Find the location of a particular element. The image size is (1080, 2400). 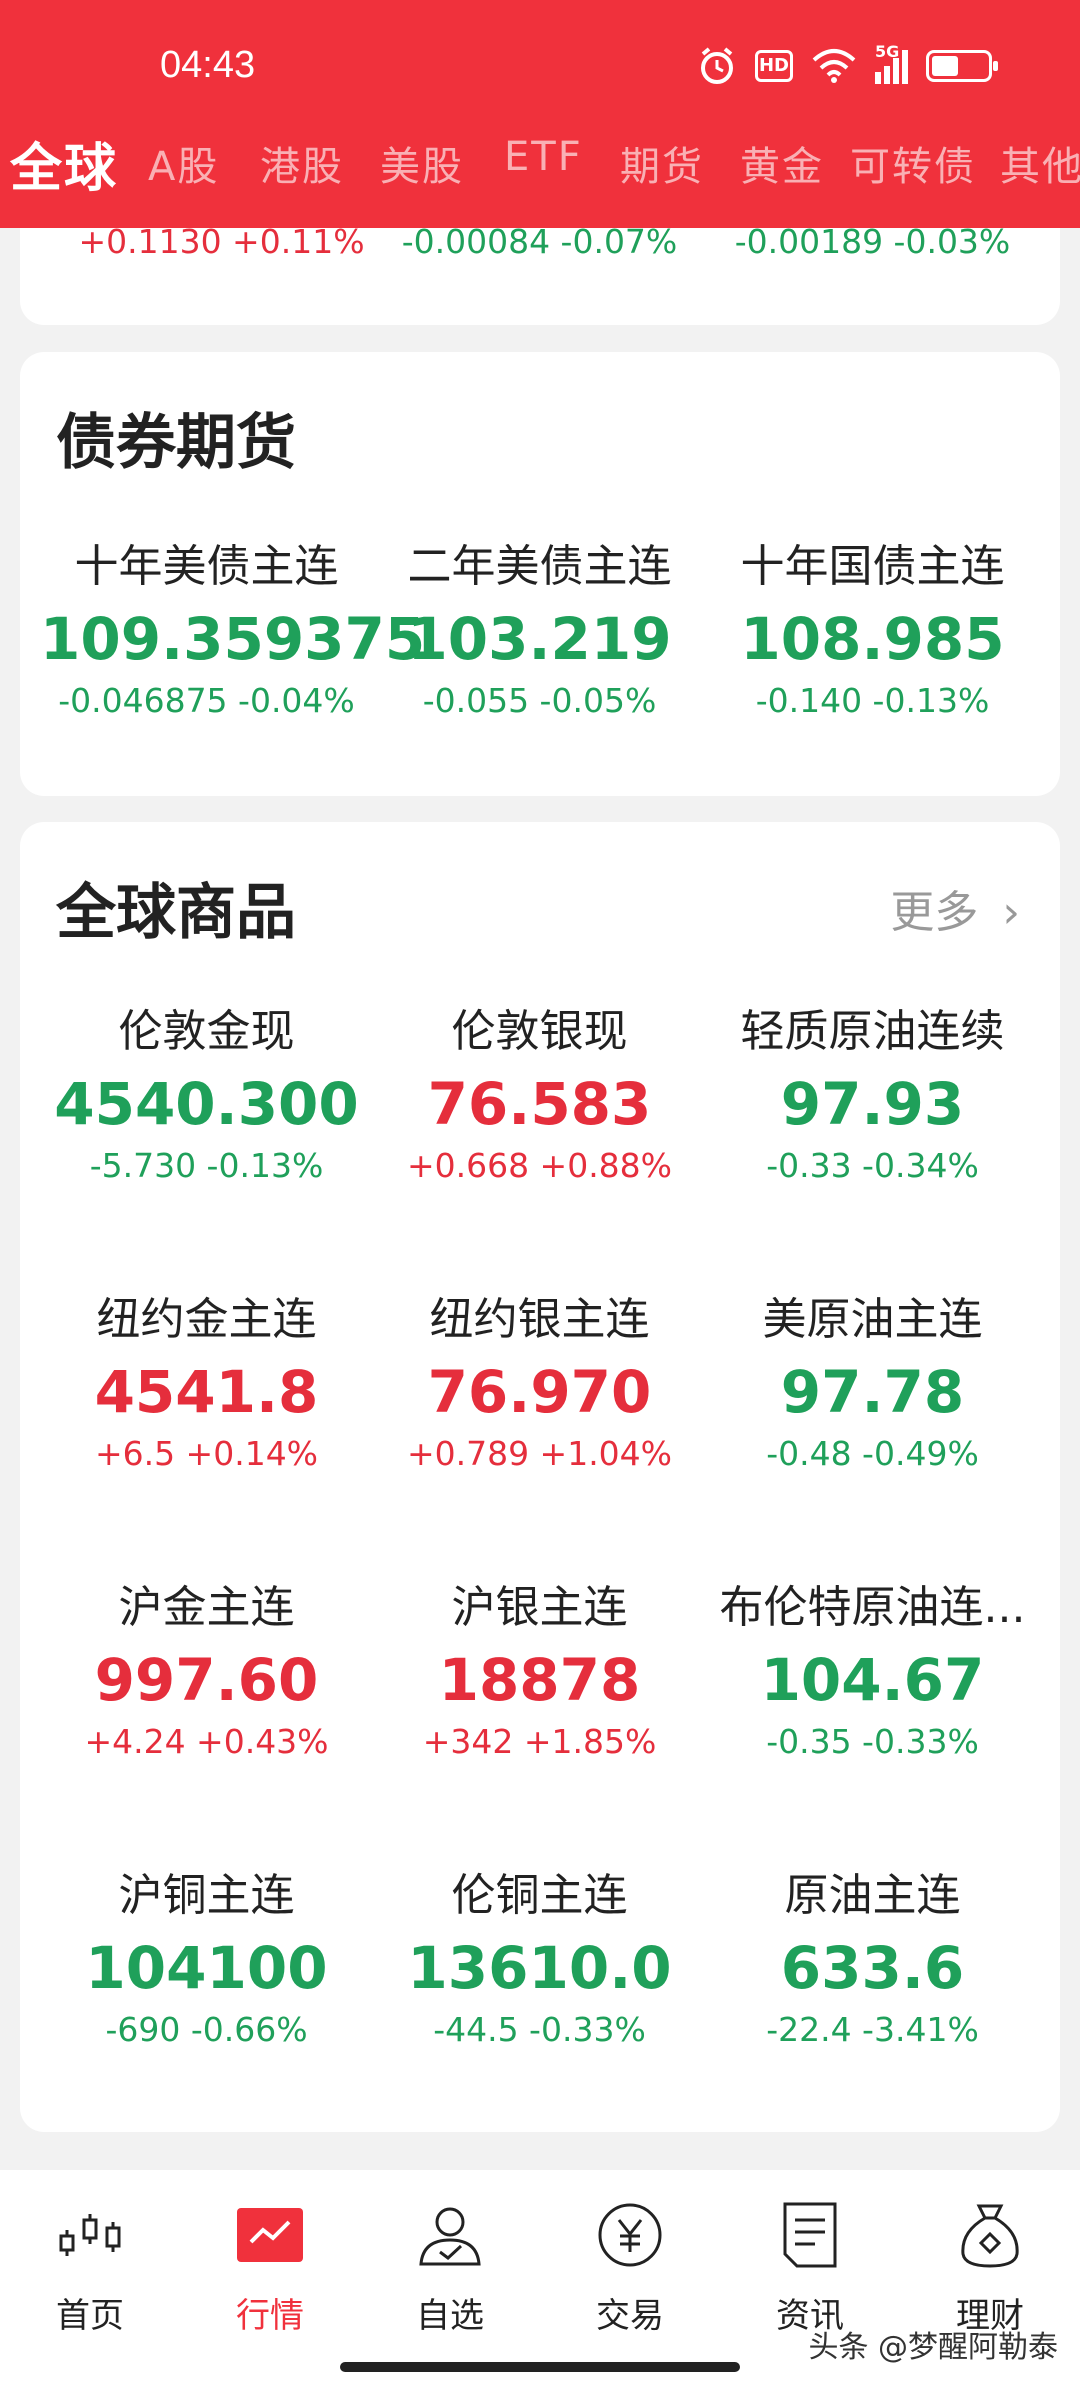

money-bag-icon is located at coordinates (990, 2236).